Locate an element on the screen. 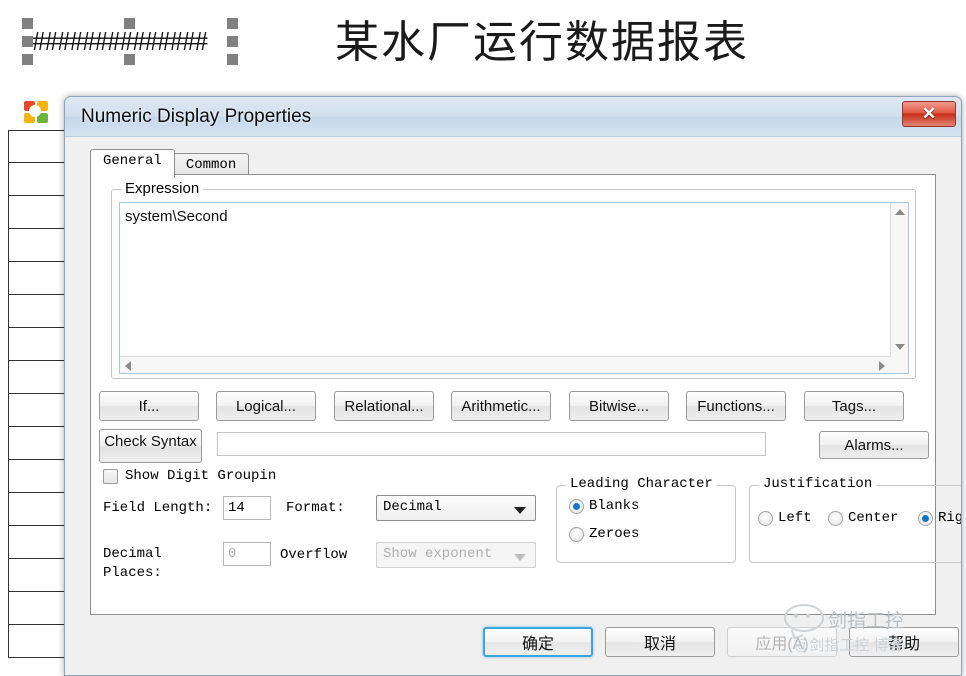  justification-option-right: Right is located at coordinates (939, 518).